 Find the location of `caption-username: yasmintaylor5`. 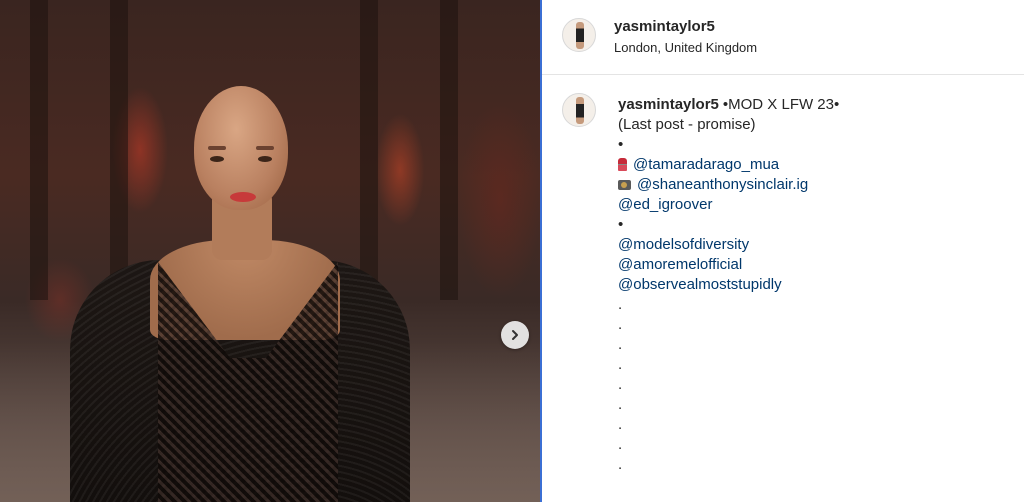

caption-username: yasmintaylor5 is located at coordinates (668, 104).